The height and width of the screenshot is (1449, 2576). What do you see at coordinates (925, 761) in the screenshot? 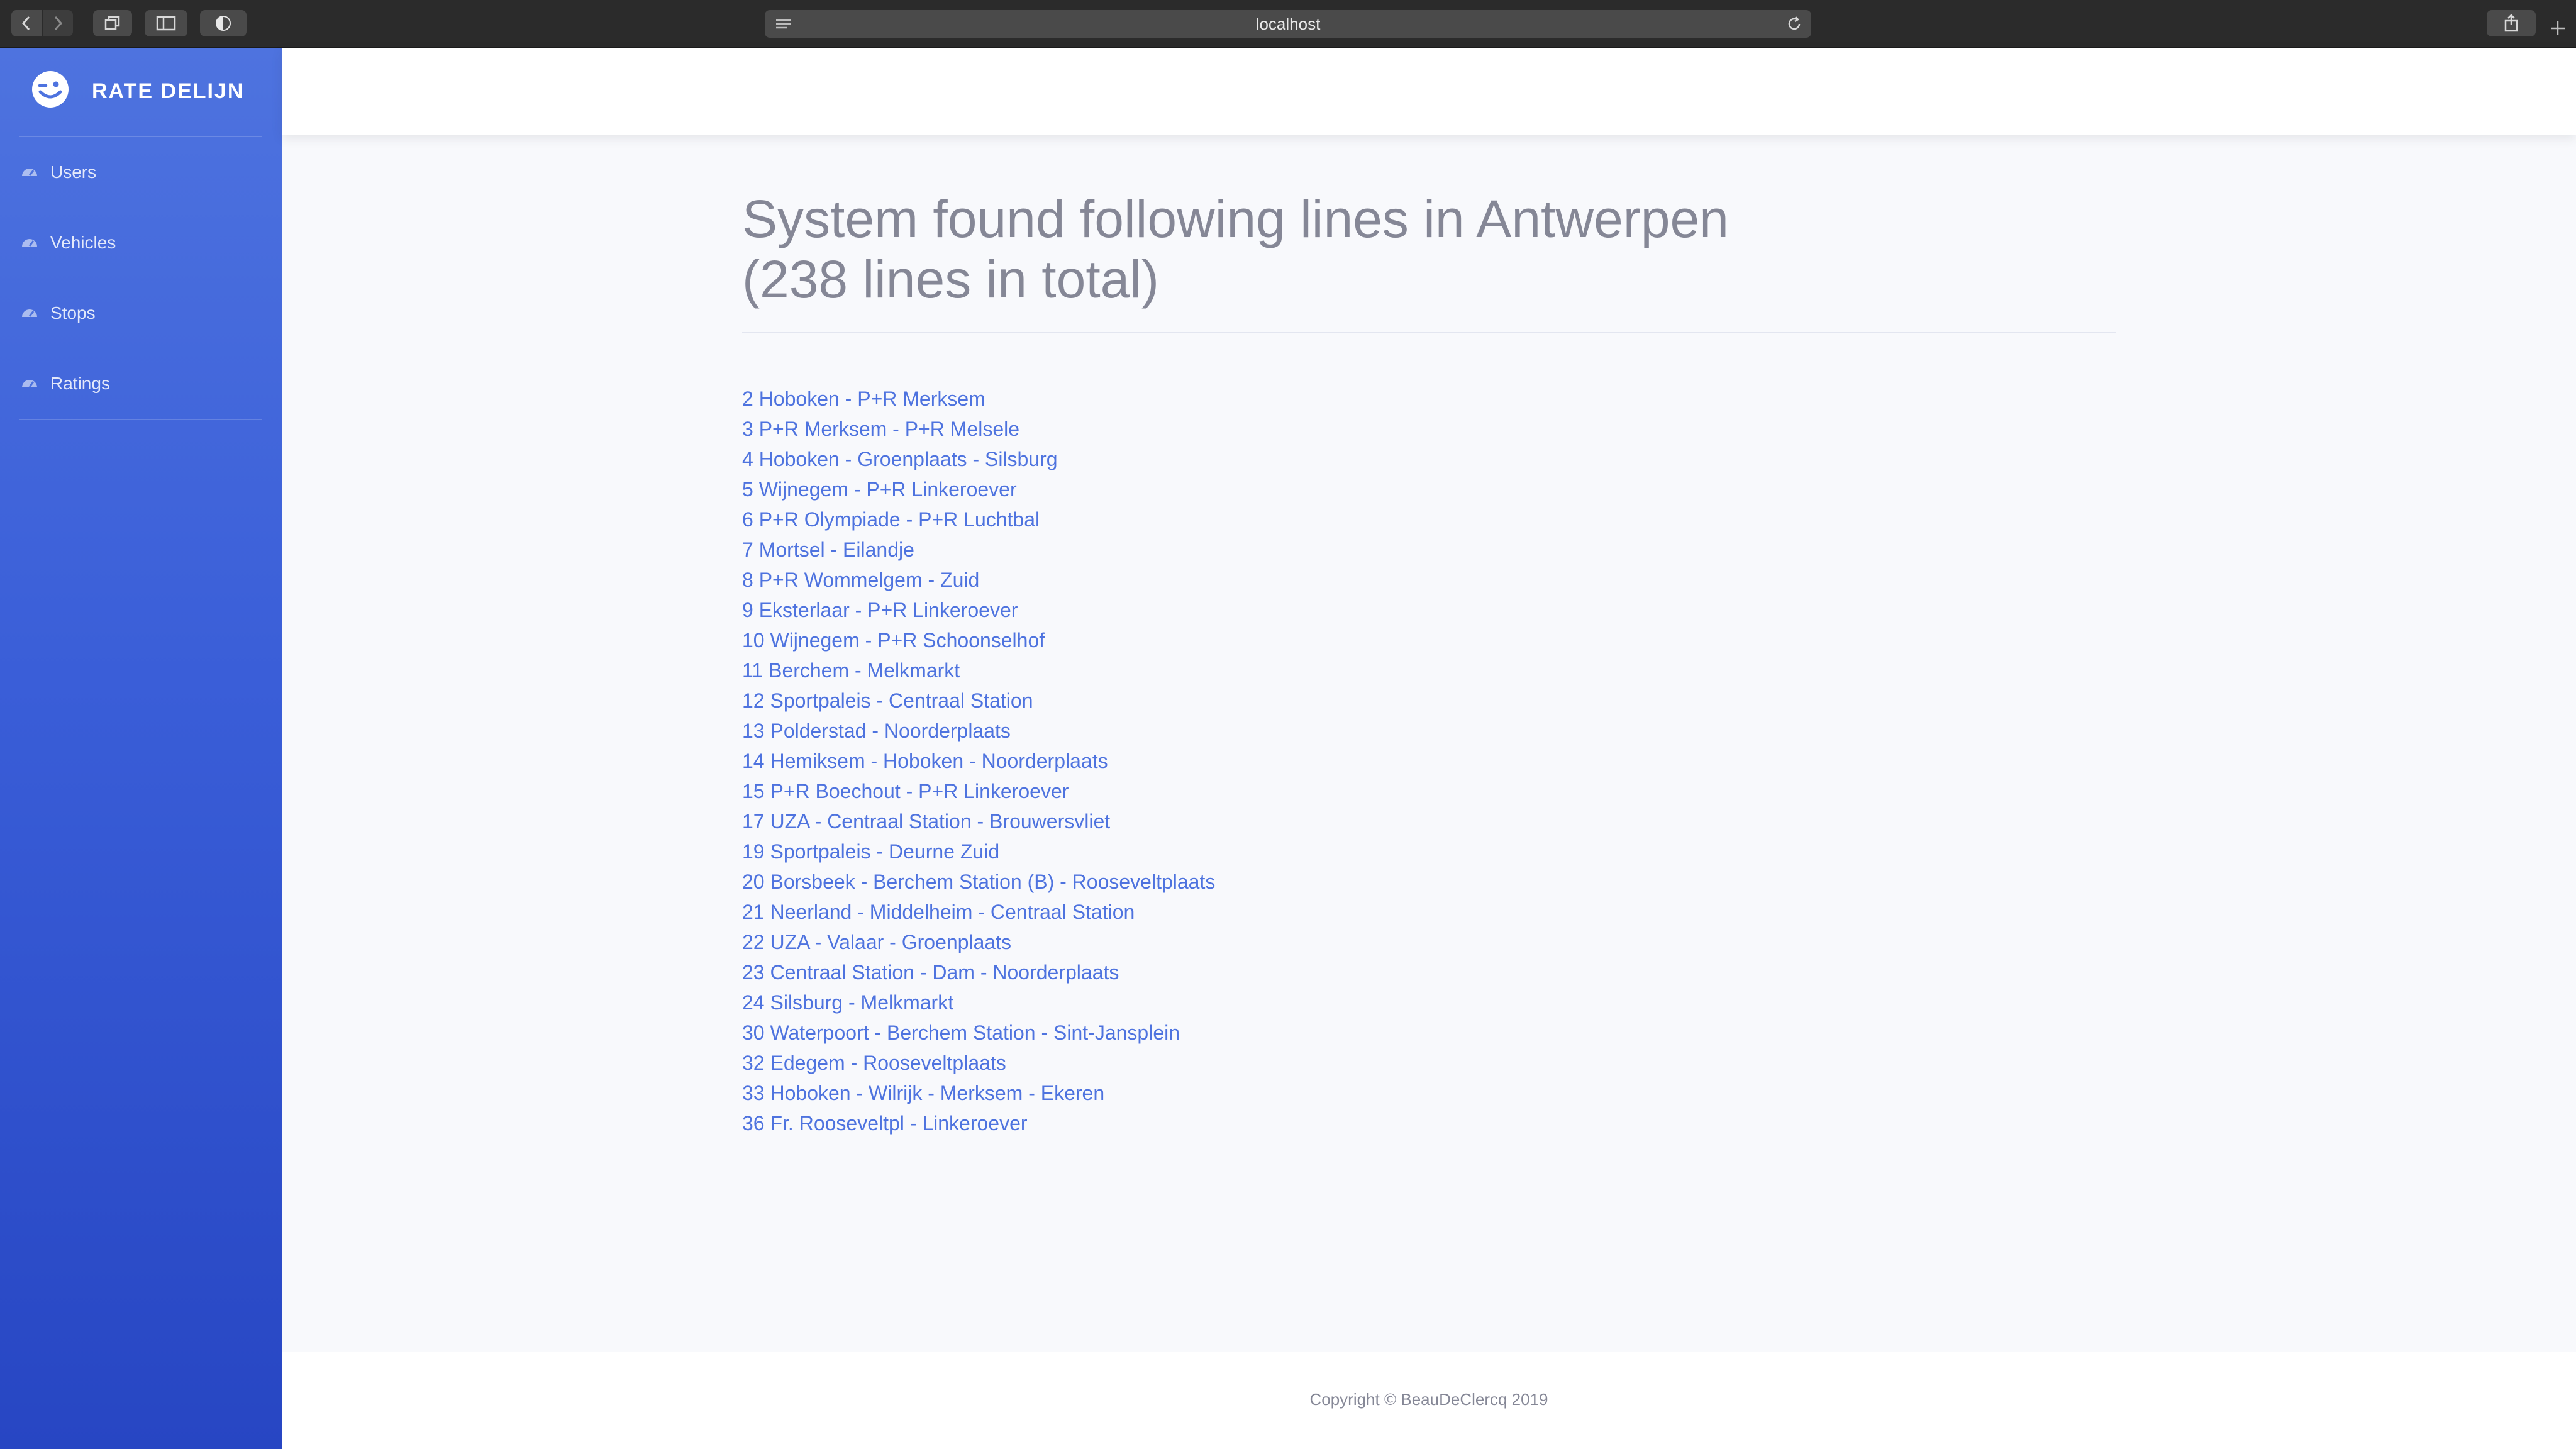
I see `line-link: 14 Hemiksem - Hoboken - Noorderplaats` at bounding box center [925, 761].